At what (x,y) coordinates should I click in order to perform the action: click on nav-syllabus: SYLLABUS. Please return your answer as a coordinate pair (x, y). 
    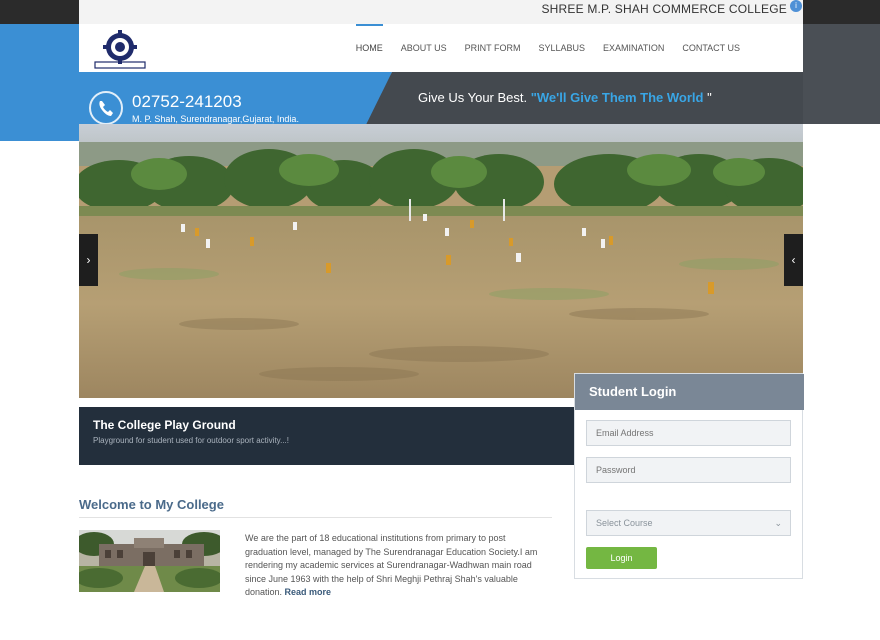
    Looking at the image, I should click on (561, 48).